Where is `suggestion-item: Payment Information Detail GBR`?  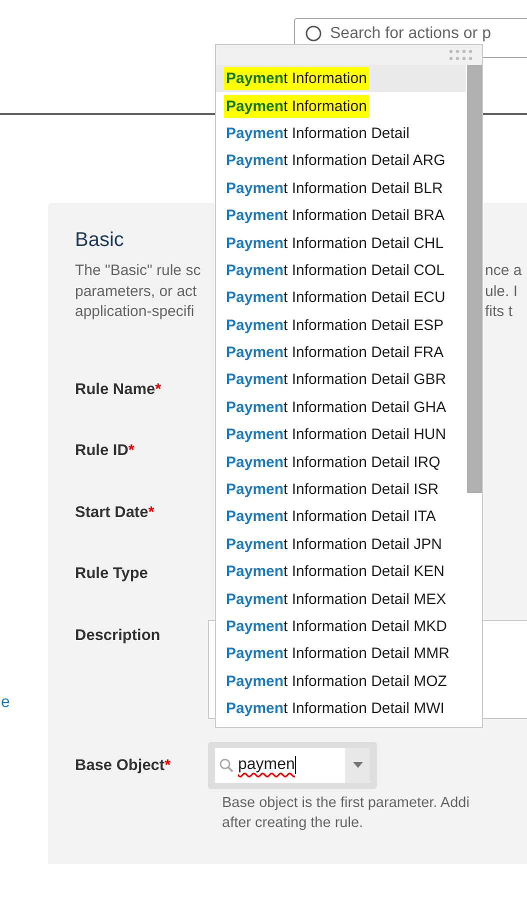
suggestion-item: Payment Information Detail GBR is located at coordinates (341, 380).